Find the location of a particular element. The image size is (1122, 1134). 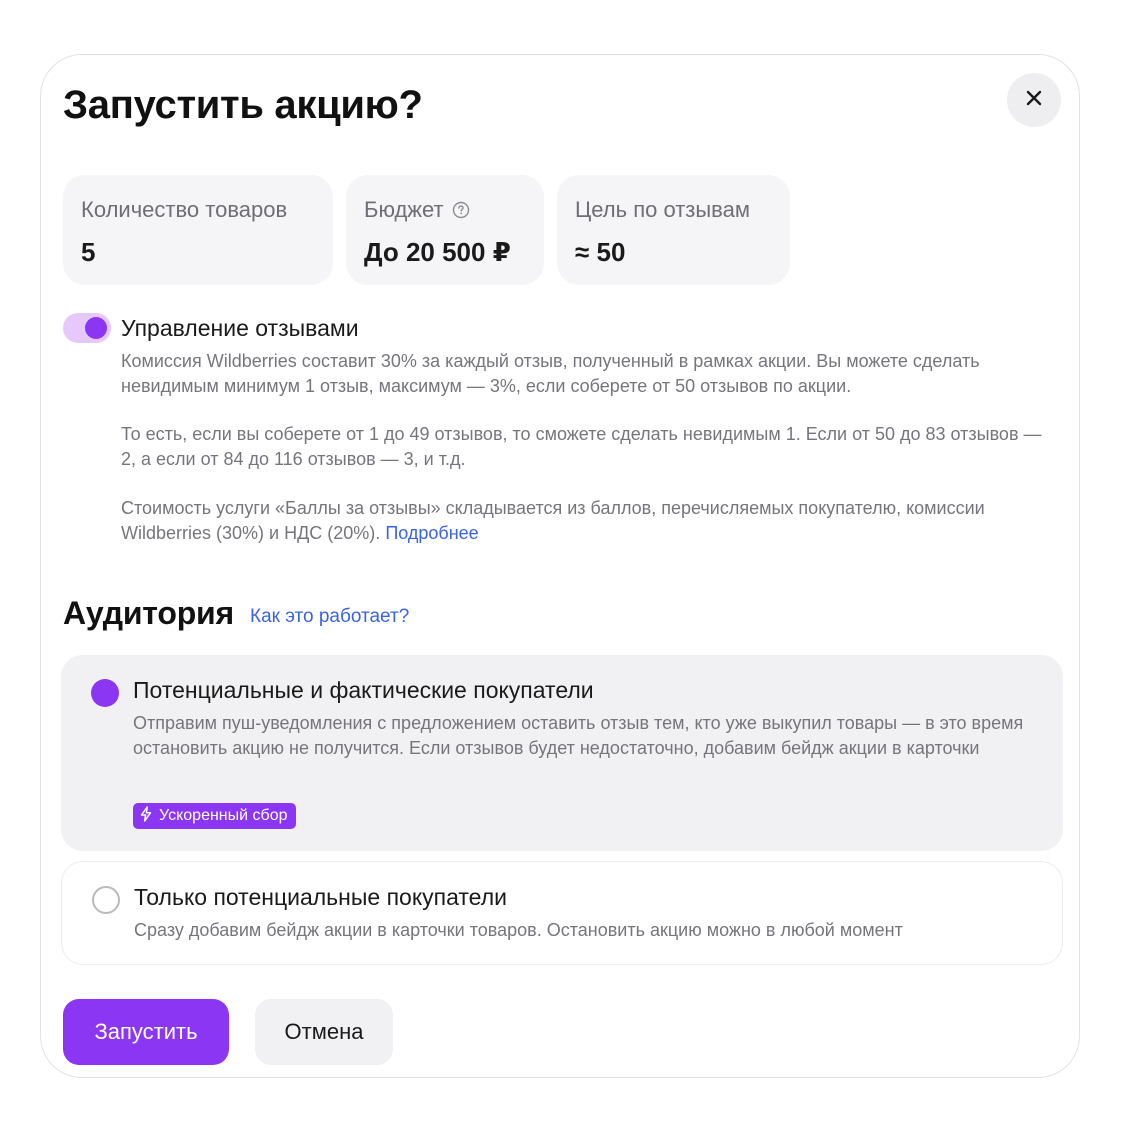

audience-title: Аудитория is located at coordinates (148, 613).